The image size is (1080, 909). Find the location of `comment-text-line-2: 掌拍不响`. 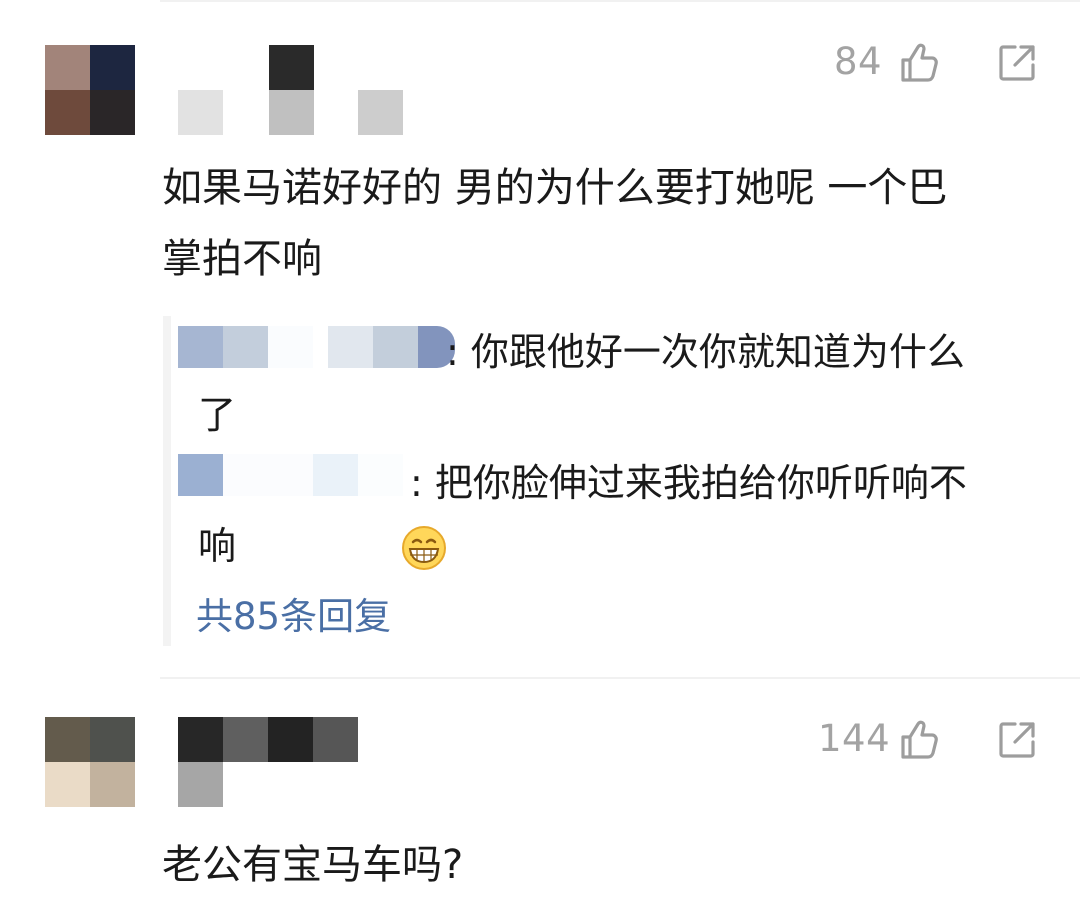

comment-text-line-2: 掌拍不响 is located at coordinates (242, 259).